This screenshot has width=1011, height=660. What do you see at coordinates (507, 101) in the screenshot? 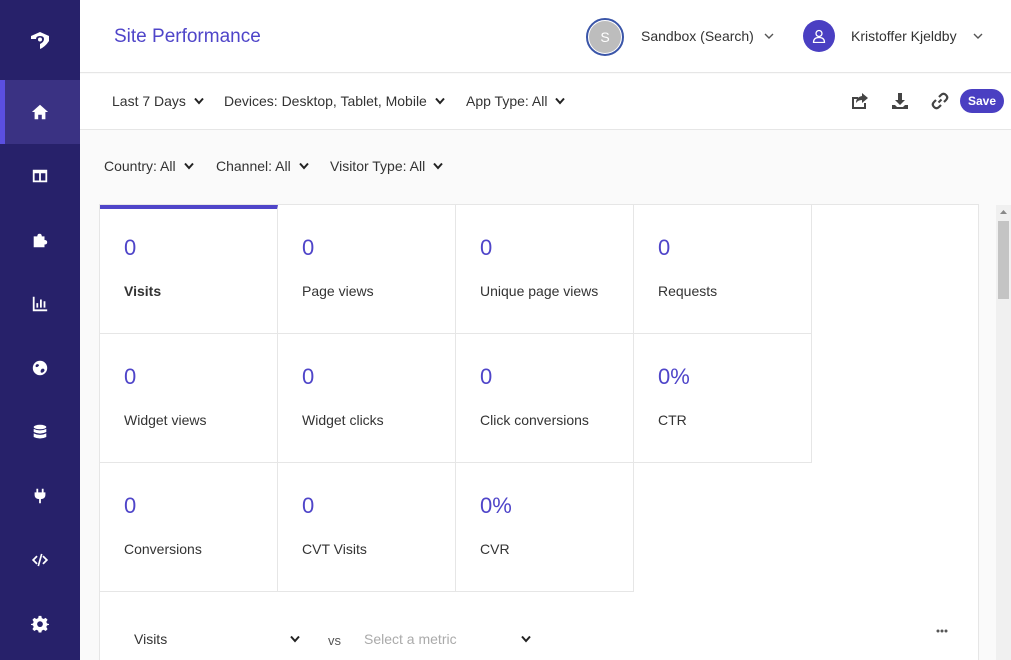
I see `app-type-label: App Type: All` at bounding box center [507, 101].